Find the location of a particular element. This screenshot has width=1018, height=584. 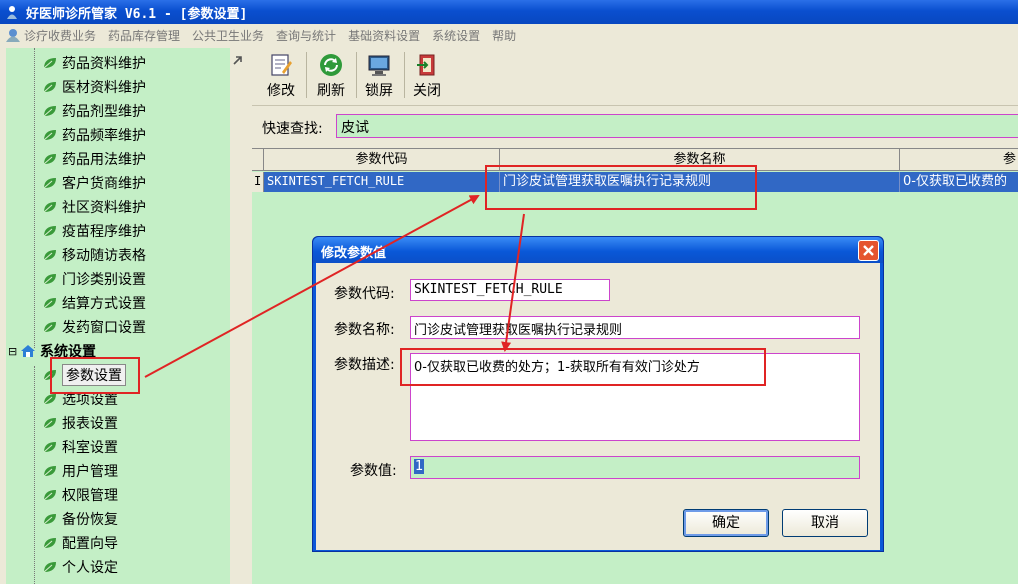

tree-item-label: 客户货商维护 is located at coordinates (104, 184).